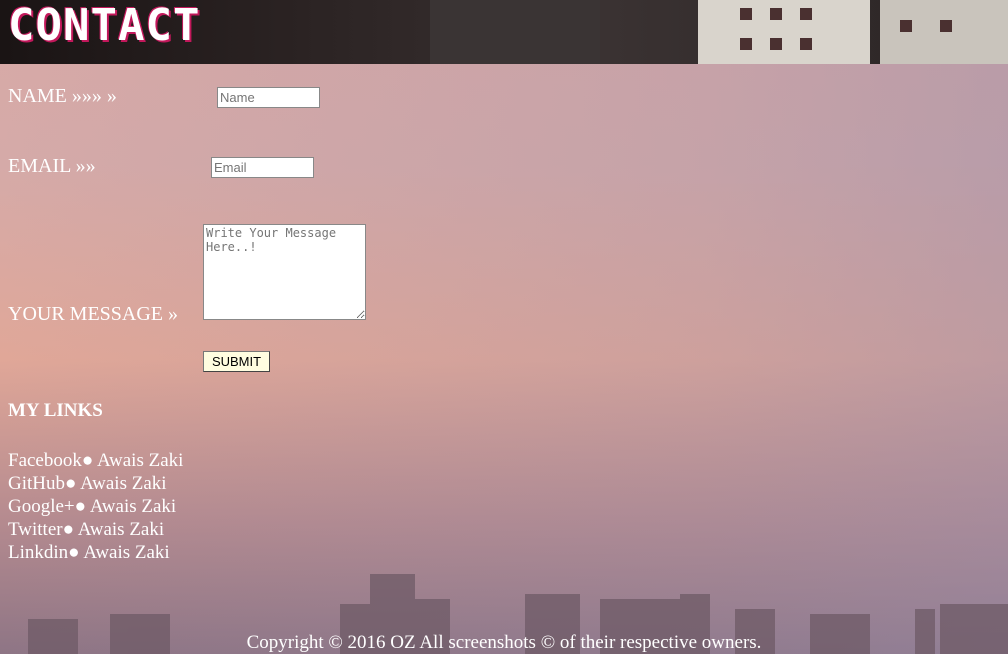 The height and width of the screenshot is (654, 1008). I want to click on links-heading: MY LINKS, so click(55, 410).